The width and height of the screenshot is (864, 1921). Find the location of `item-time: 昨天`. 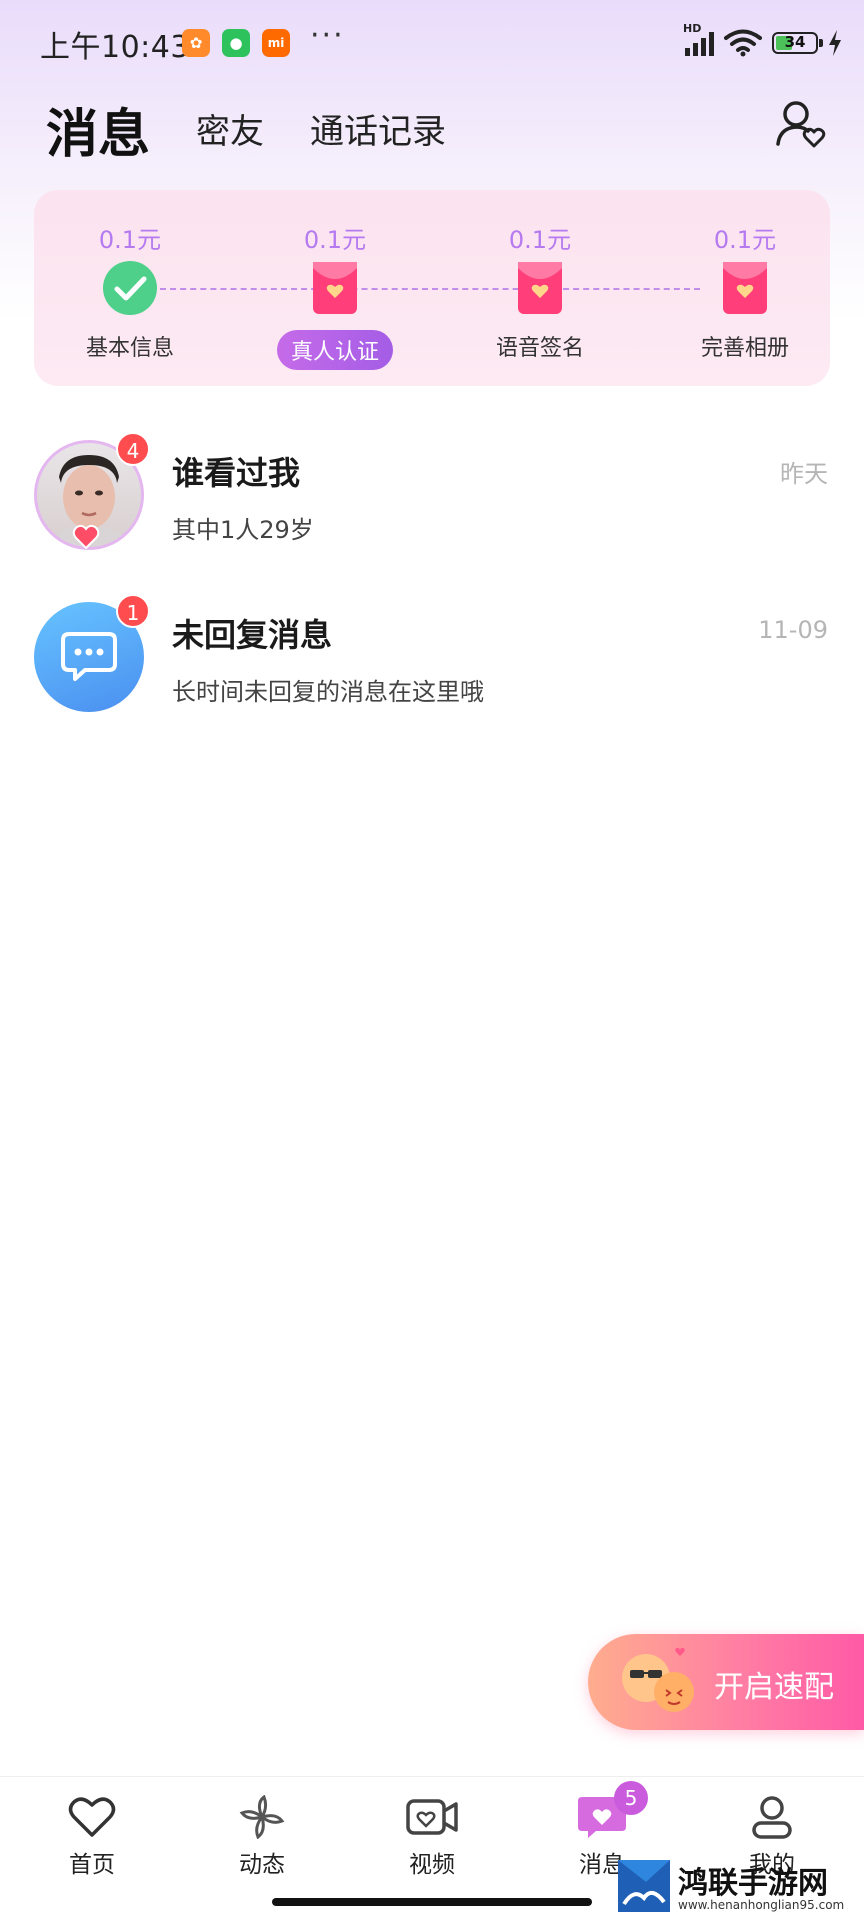

item-time: 昨天 is located at coordinates (804, 474).